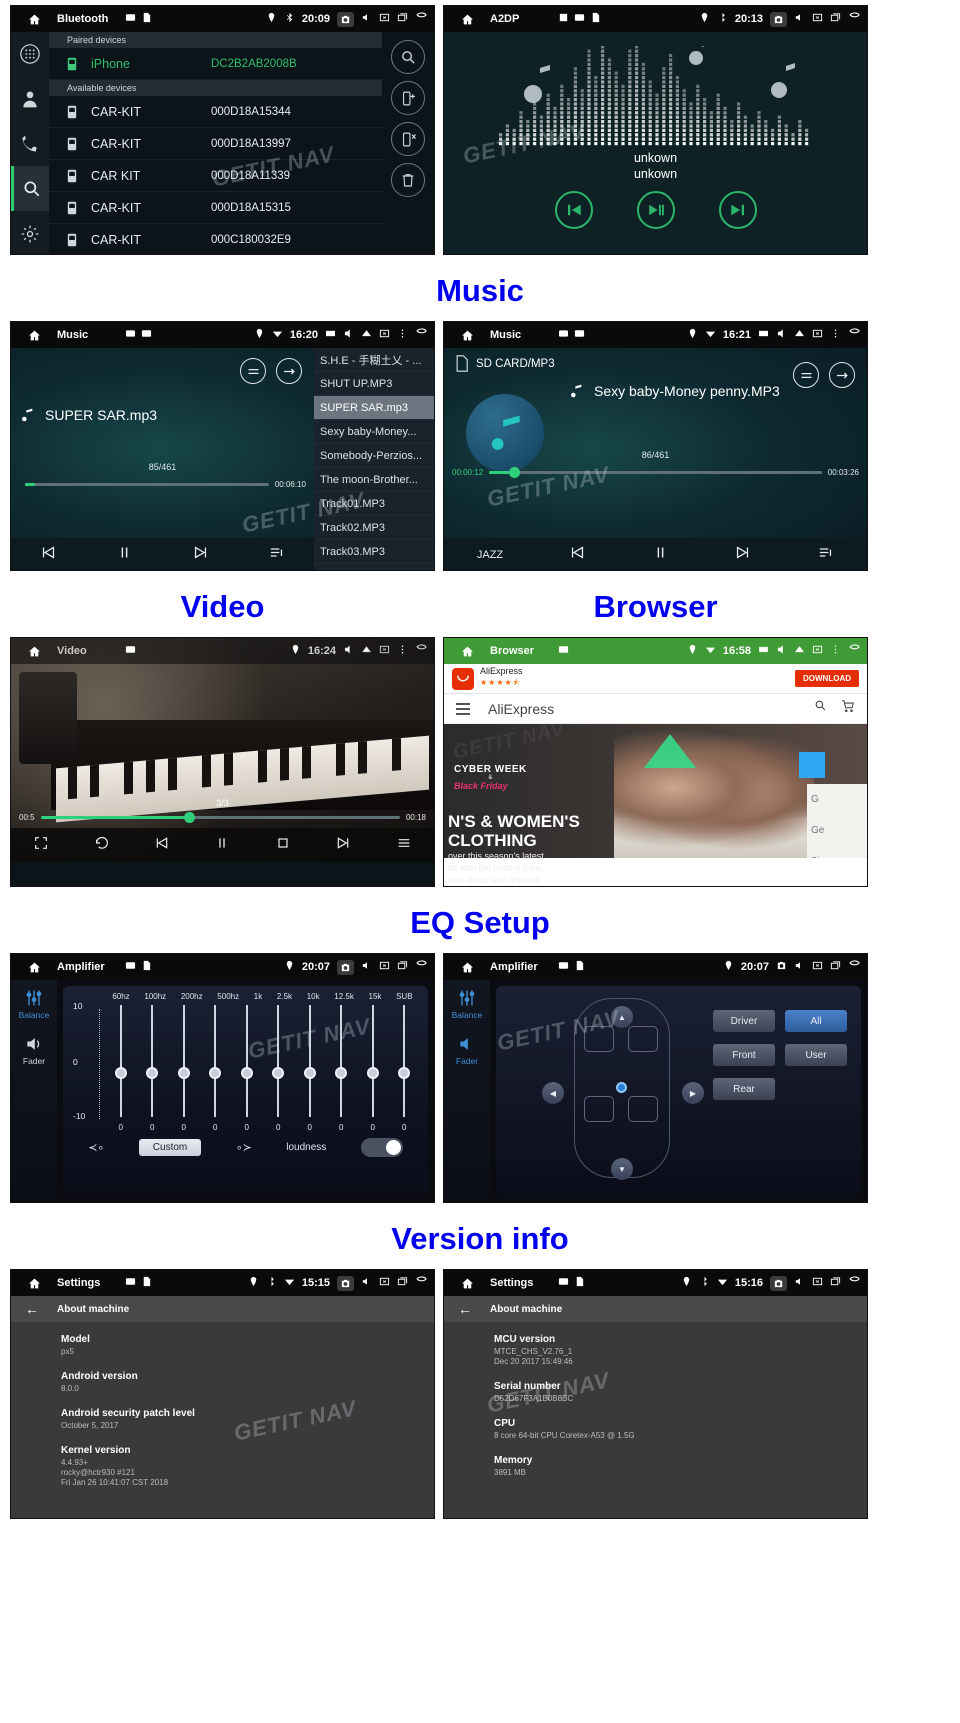 This screenshot has width=960, height=1723. Describe the element at coordinates (30, 99) in the screenshot. I see `sidebar-item-contacts` at that location.